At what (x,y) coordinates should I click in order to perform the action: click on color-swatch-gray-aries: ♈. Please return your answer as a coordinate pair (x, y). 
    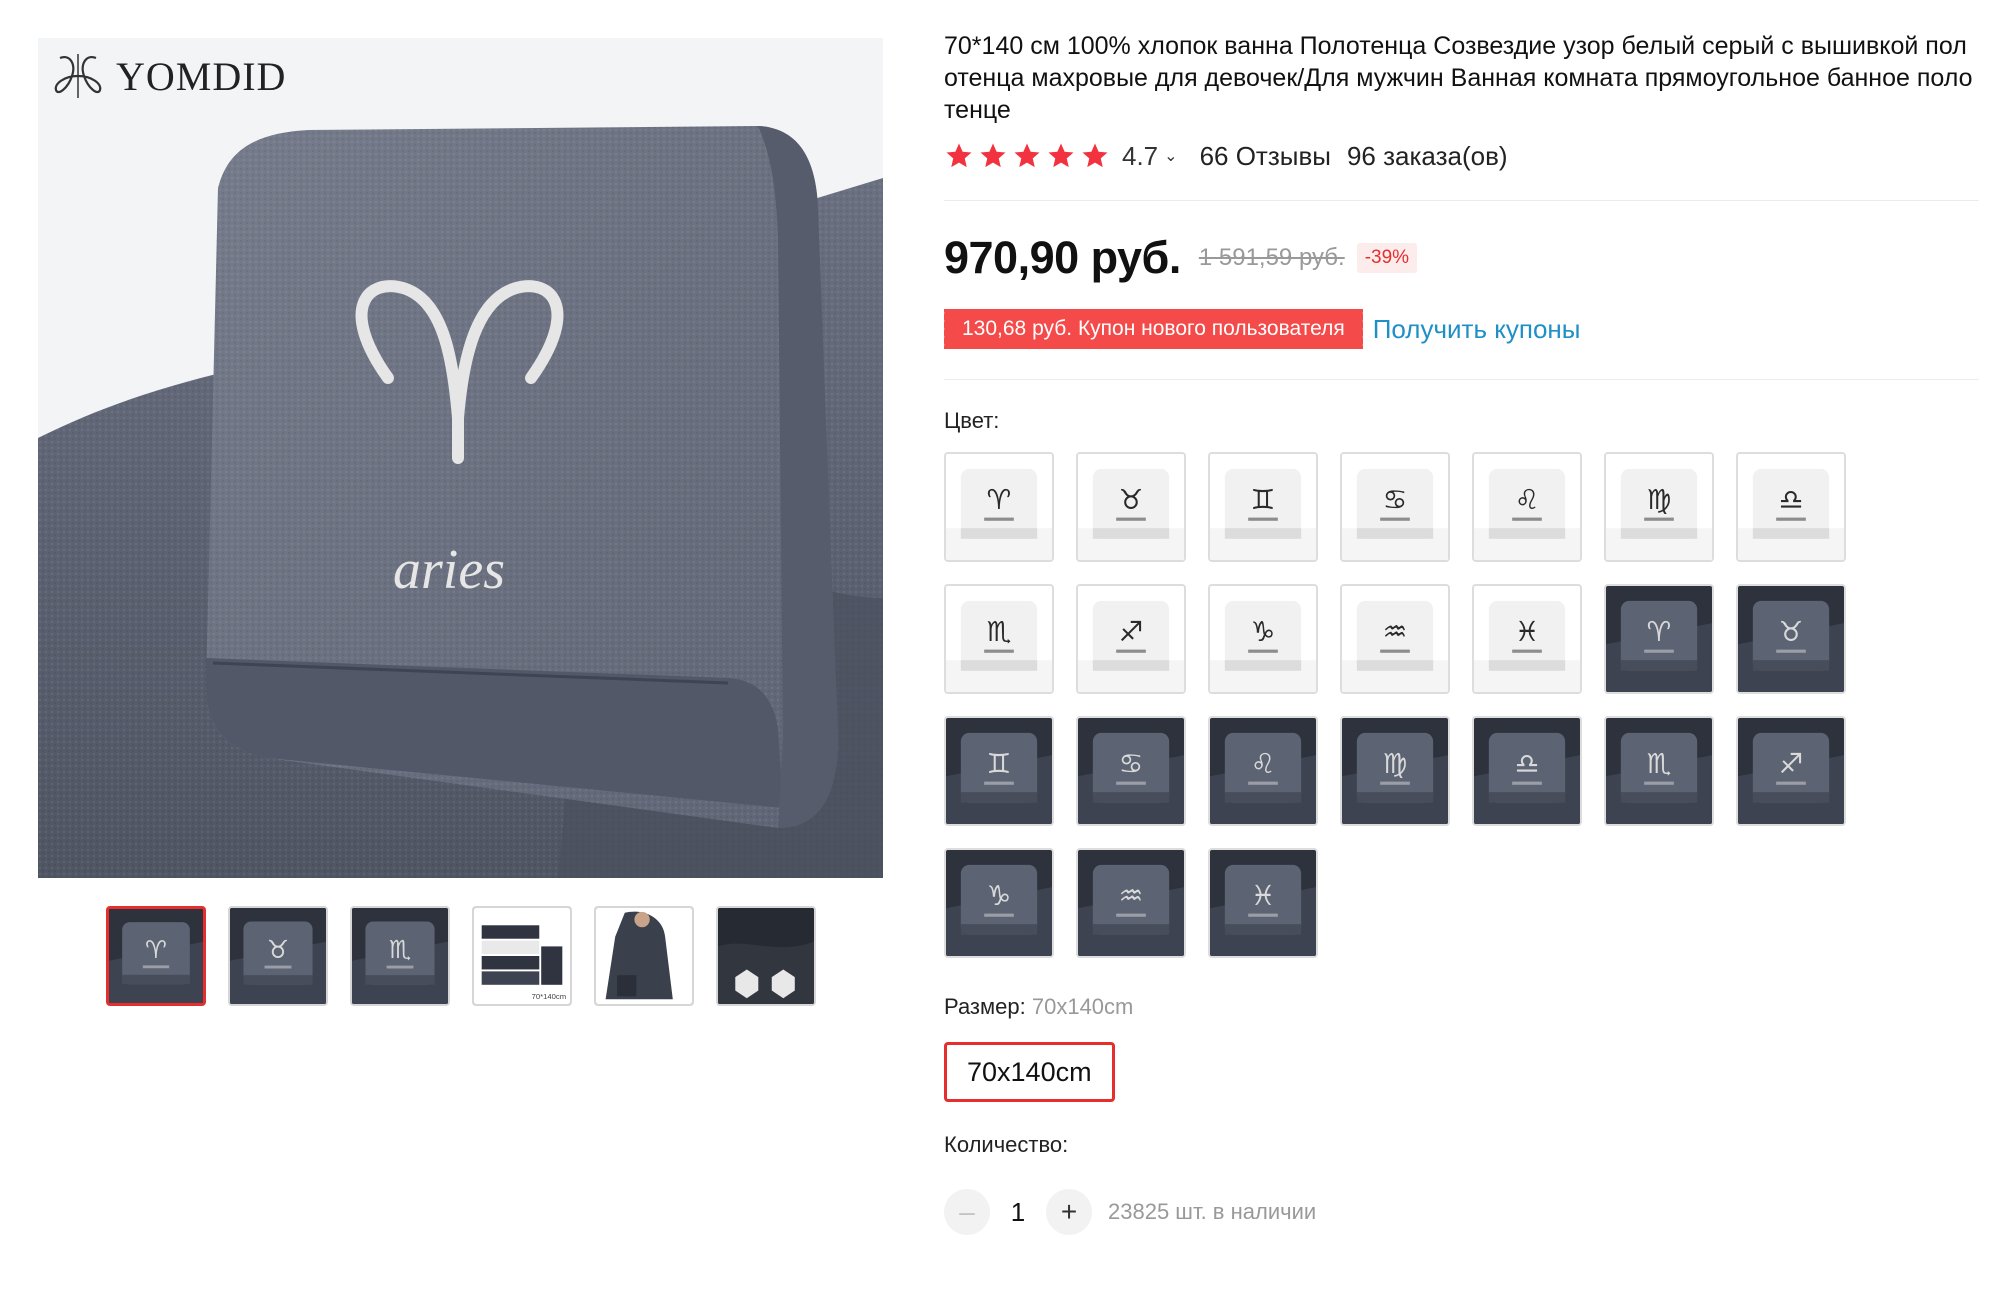
    Looking at the image, I should click on (1659, 639).